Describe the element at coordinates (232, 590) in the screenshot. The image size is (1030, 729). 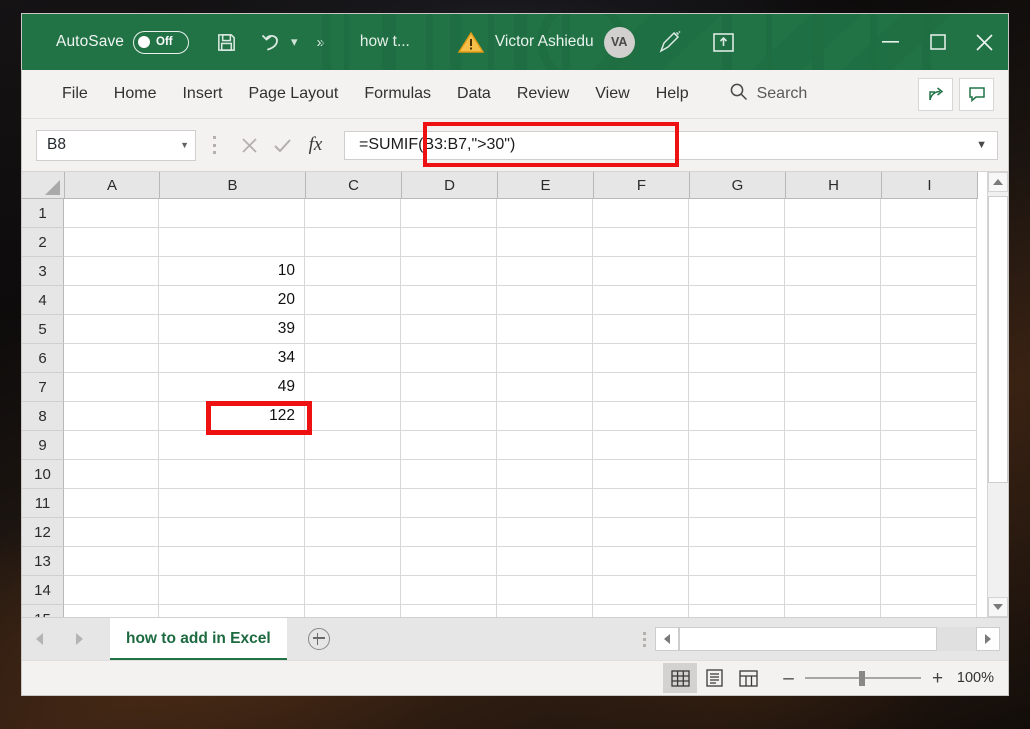
I see `cell-b14` at that location.